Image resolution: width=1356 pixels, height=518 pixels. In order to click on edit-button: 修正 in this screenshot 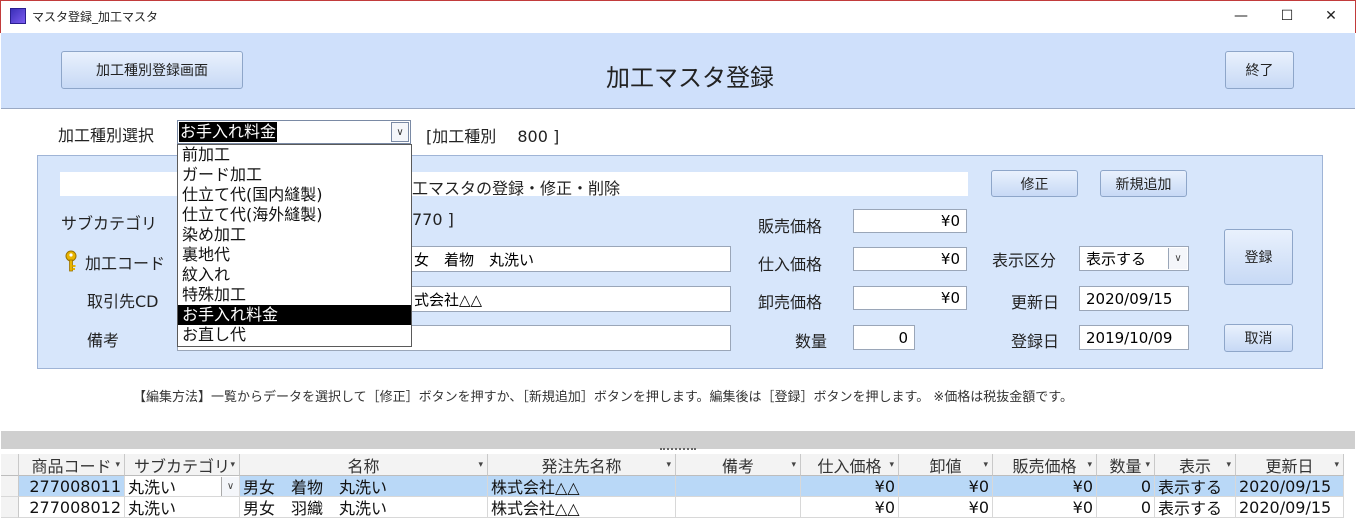, I will do `click(1034, 183)`.